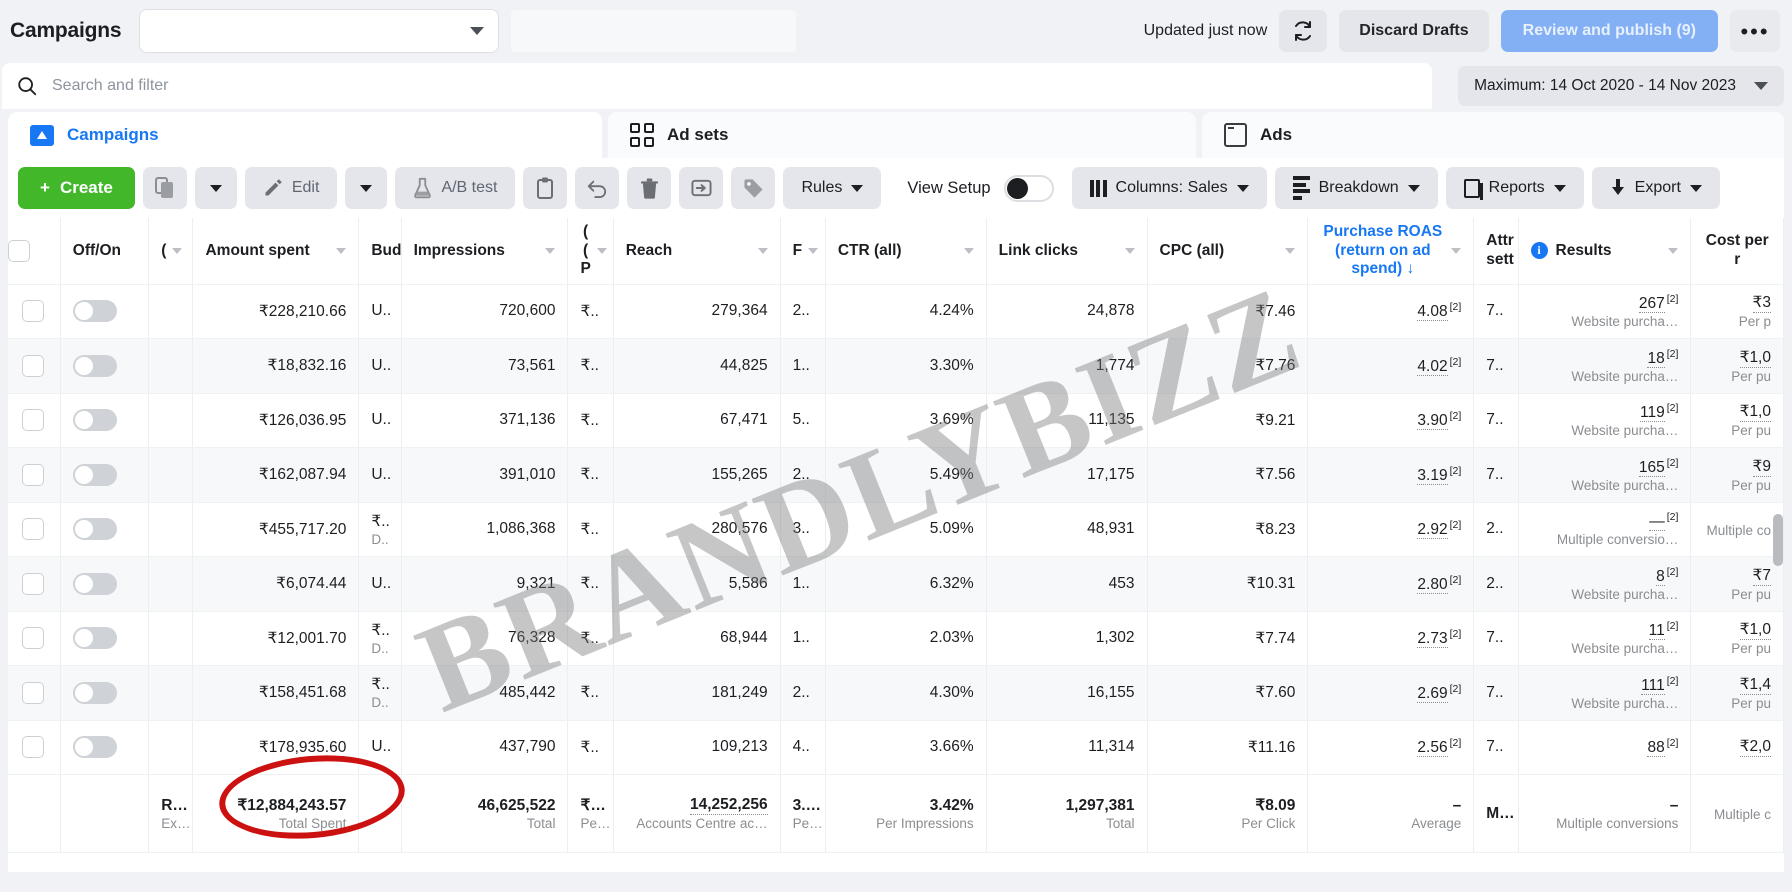 The width and height of the screenshot is (1792, 892). Describe the element at coordinates (1067, 251) in the screenshot. I see `column-header-linkclicks: Link clicks` at that location.